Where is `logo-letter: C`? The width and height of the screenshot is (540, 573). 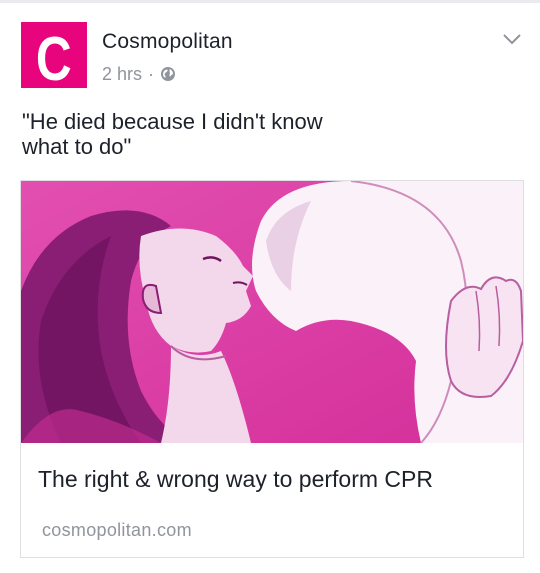 logo-letter: C is located at coordinates (54, 56).